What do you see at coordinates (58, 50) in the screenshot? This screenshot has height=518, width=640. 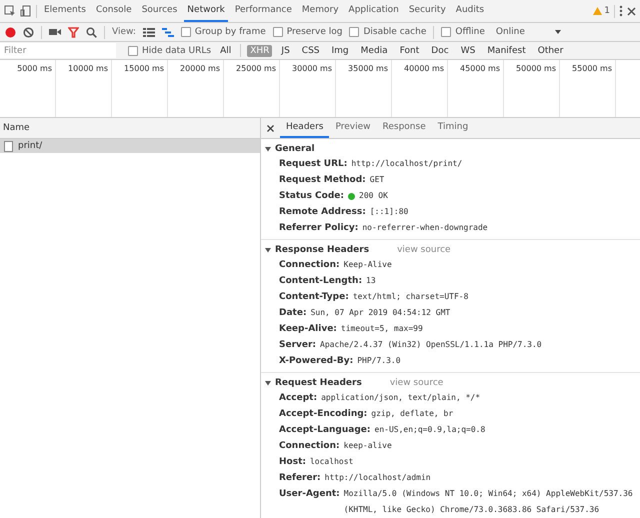 I see `filter-field: Filter` at bounding box center [58, 50].